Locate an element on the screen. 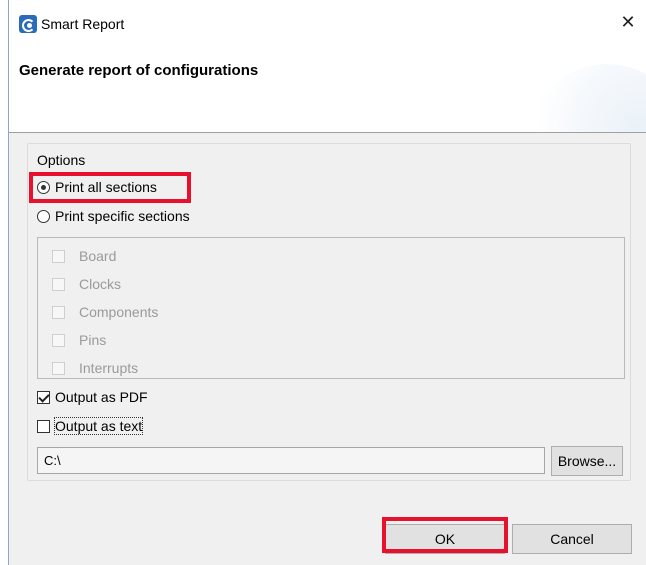 The width and height of the screenshot is (646, 565). section-label: Clocks is located at coordinates (100, 284).